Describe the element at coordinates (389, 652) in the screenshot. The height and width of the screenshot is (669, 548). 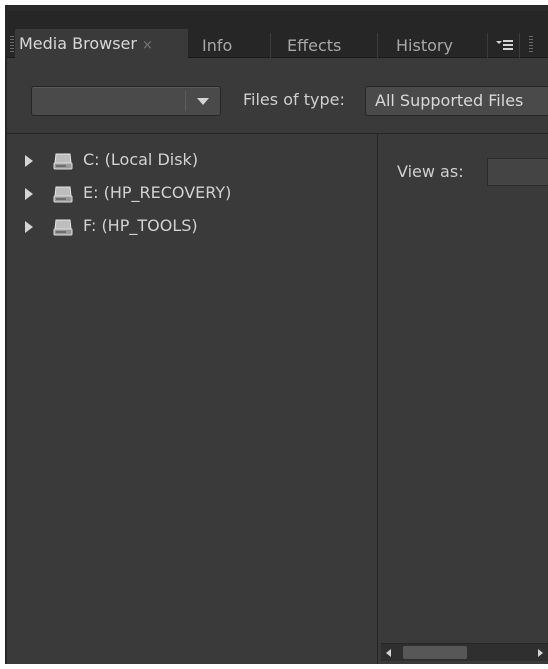
I see `scroll-left-icon` at that location.